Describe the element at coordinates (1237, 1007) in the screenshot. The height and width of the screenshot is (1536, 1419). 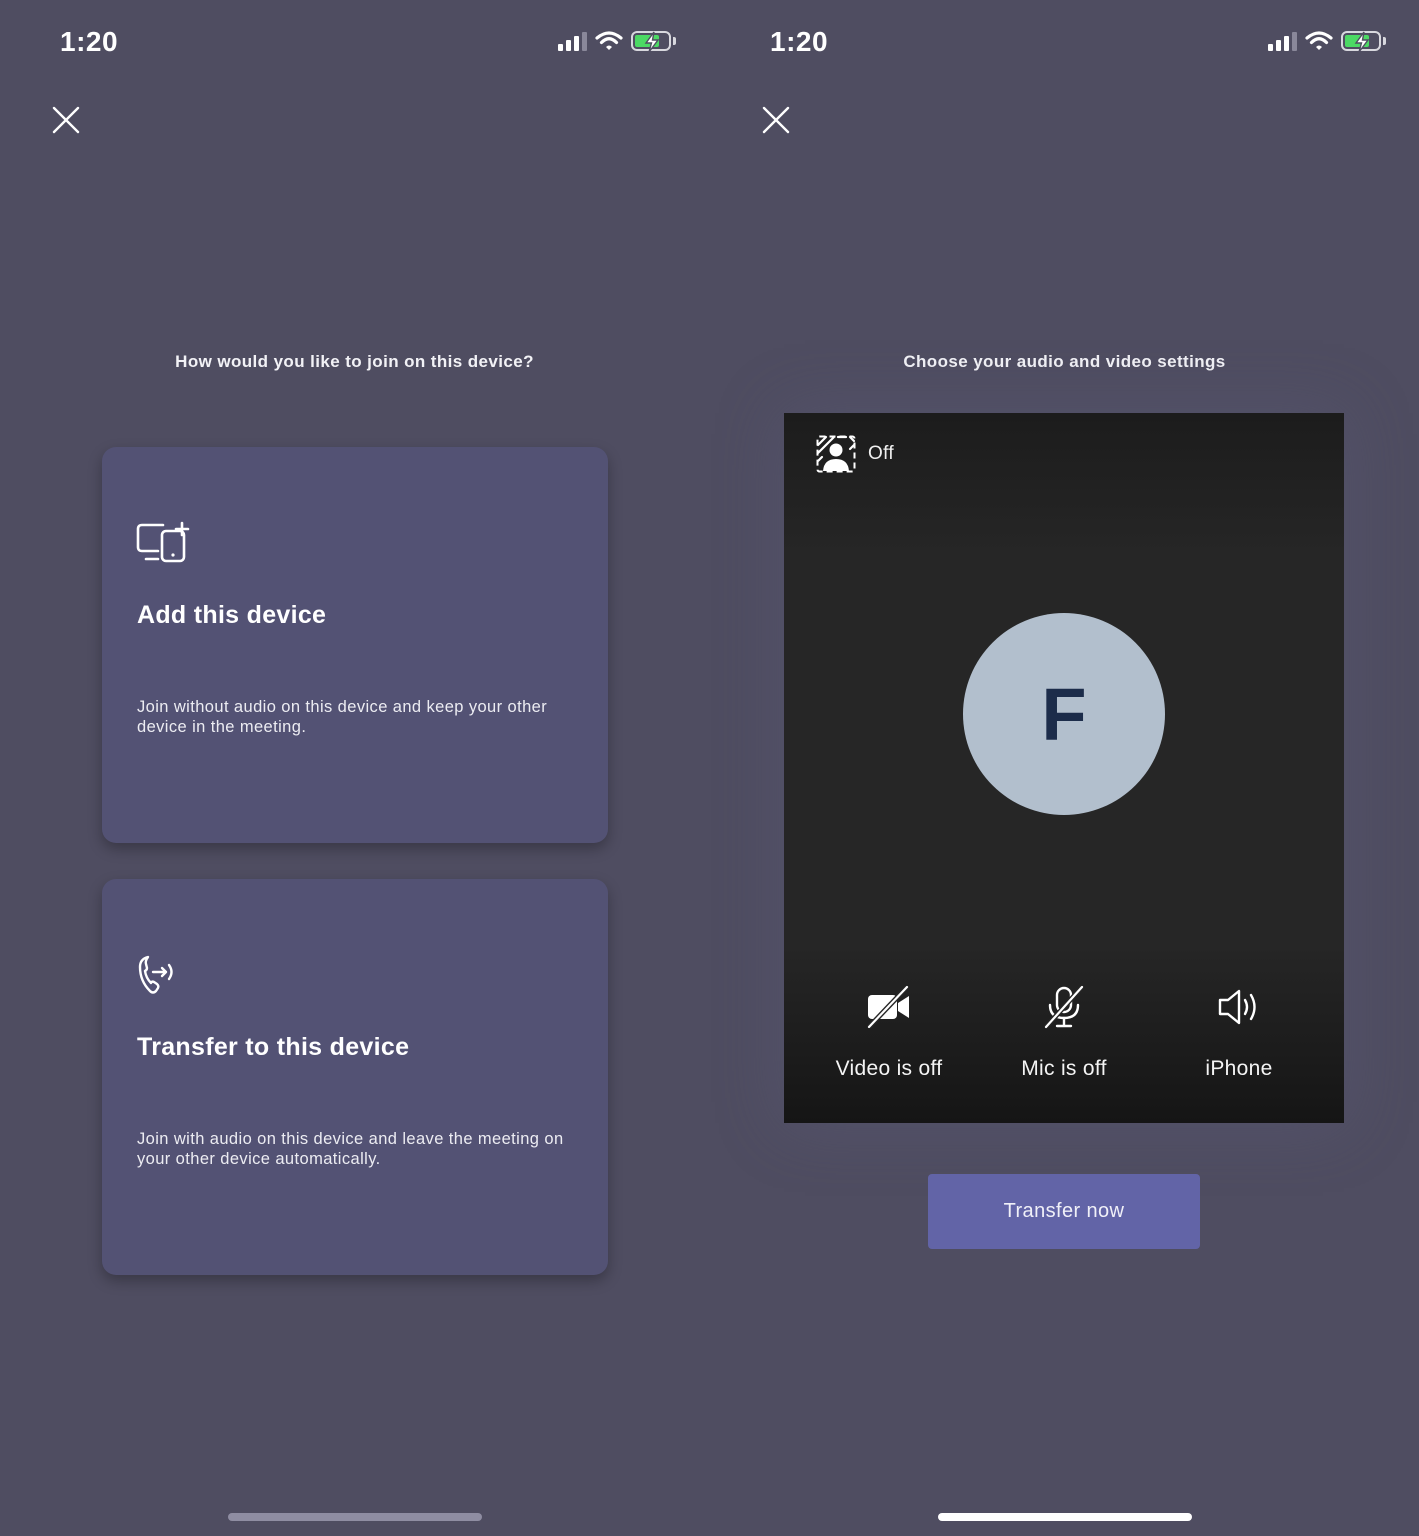
I see `speaker-icon` at that location.